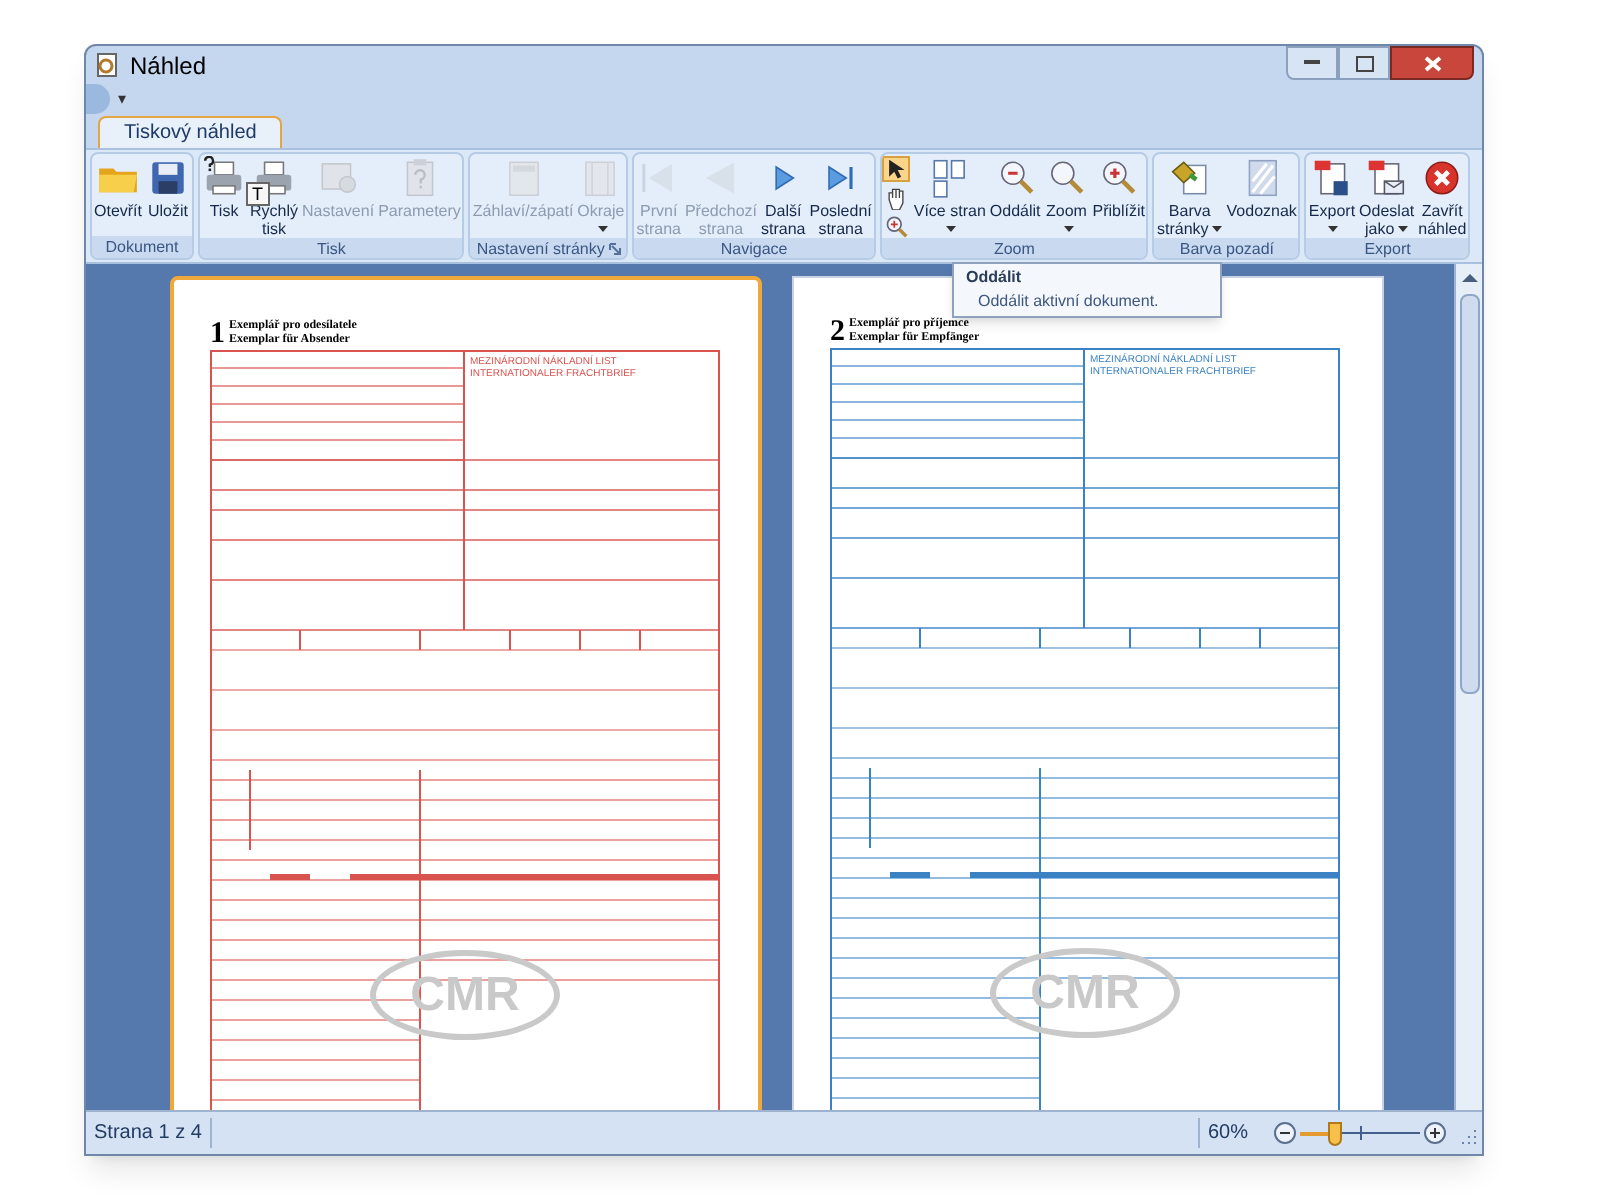  I want to click on printer-icon, so click(224, 178).